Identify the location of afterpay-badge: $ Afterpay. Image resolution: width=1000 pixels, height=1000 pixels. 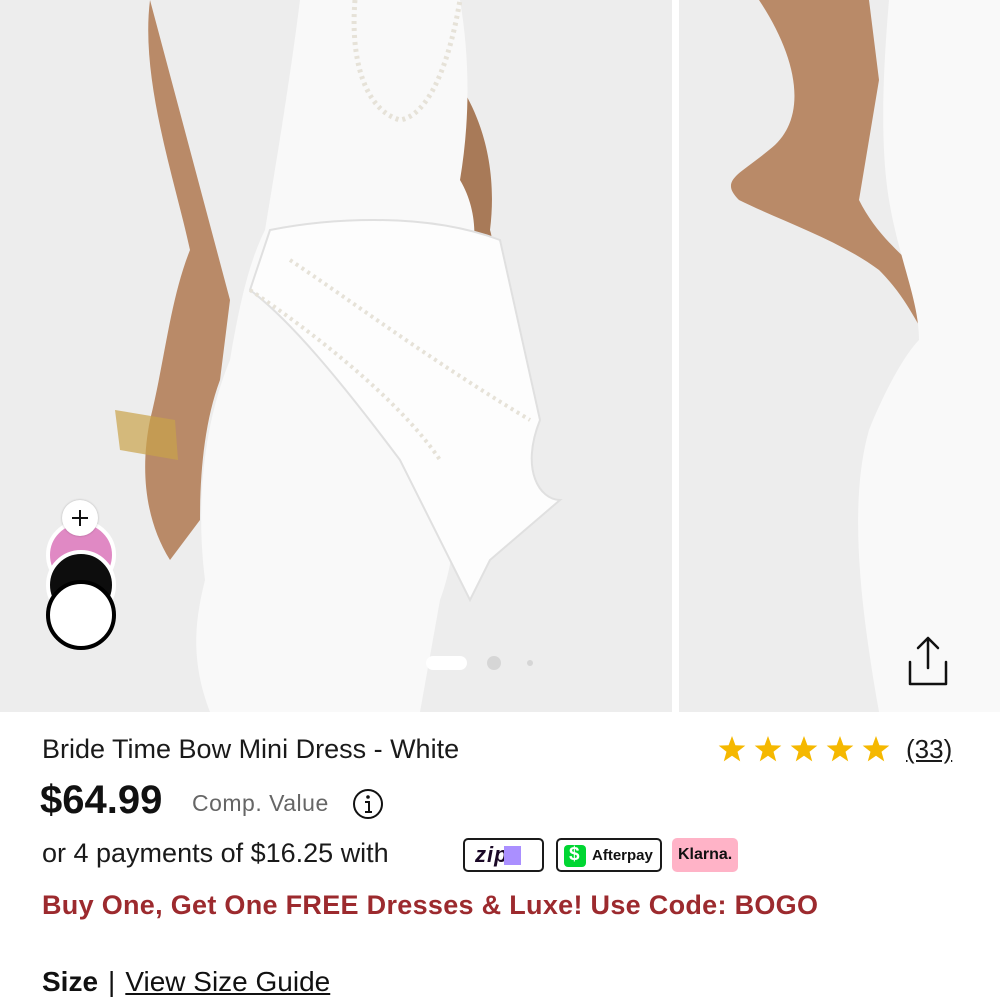
(609, 855).